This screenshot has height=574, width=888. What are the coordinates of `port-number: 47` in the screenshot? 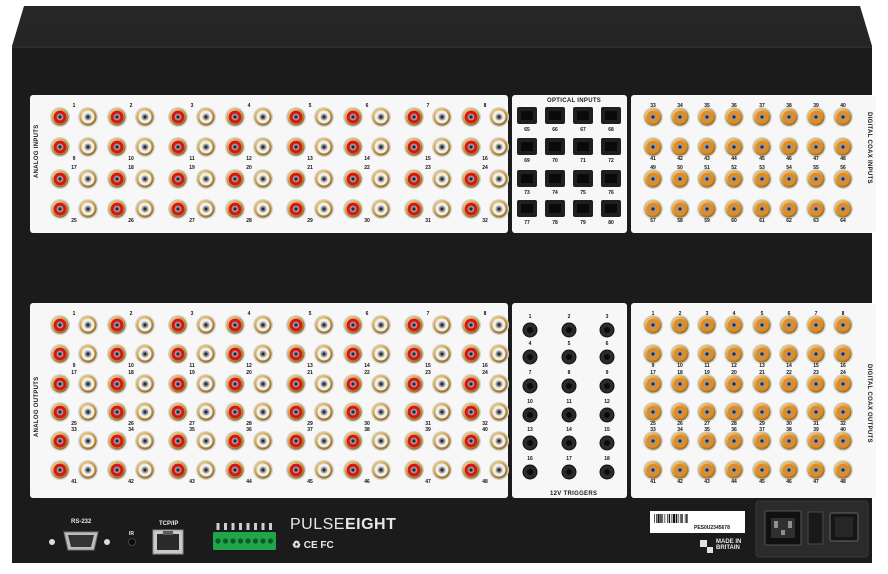 It's located at (816, 159).